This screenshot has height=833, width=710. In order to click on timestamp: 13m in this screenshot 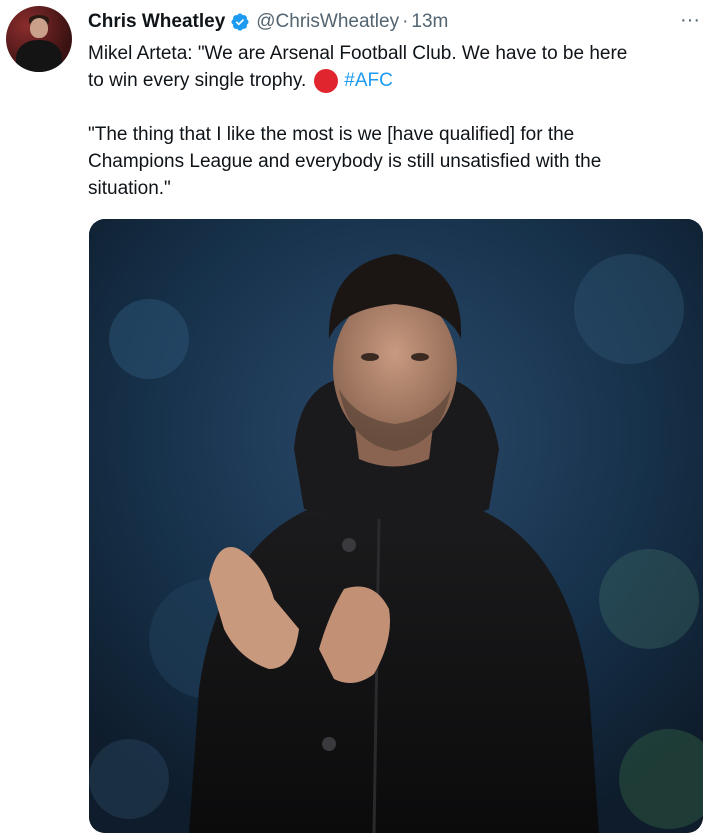, I will do `click(429, 22)`.